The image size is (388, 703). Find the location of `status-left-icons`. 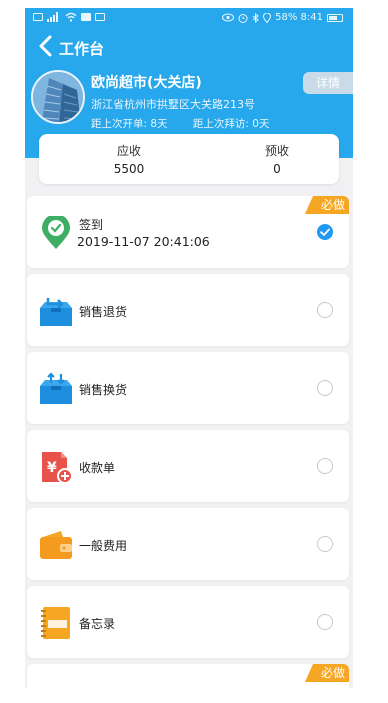

status-left-icons is located at coordinates (69, 17).